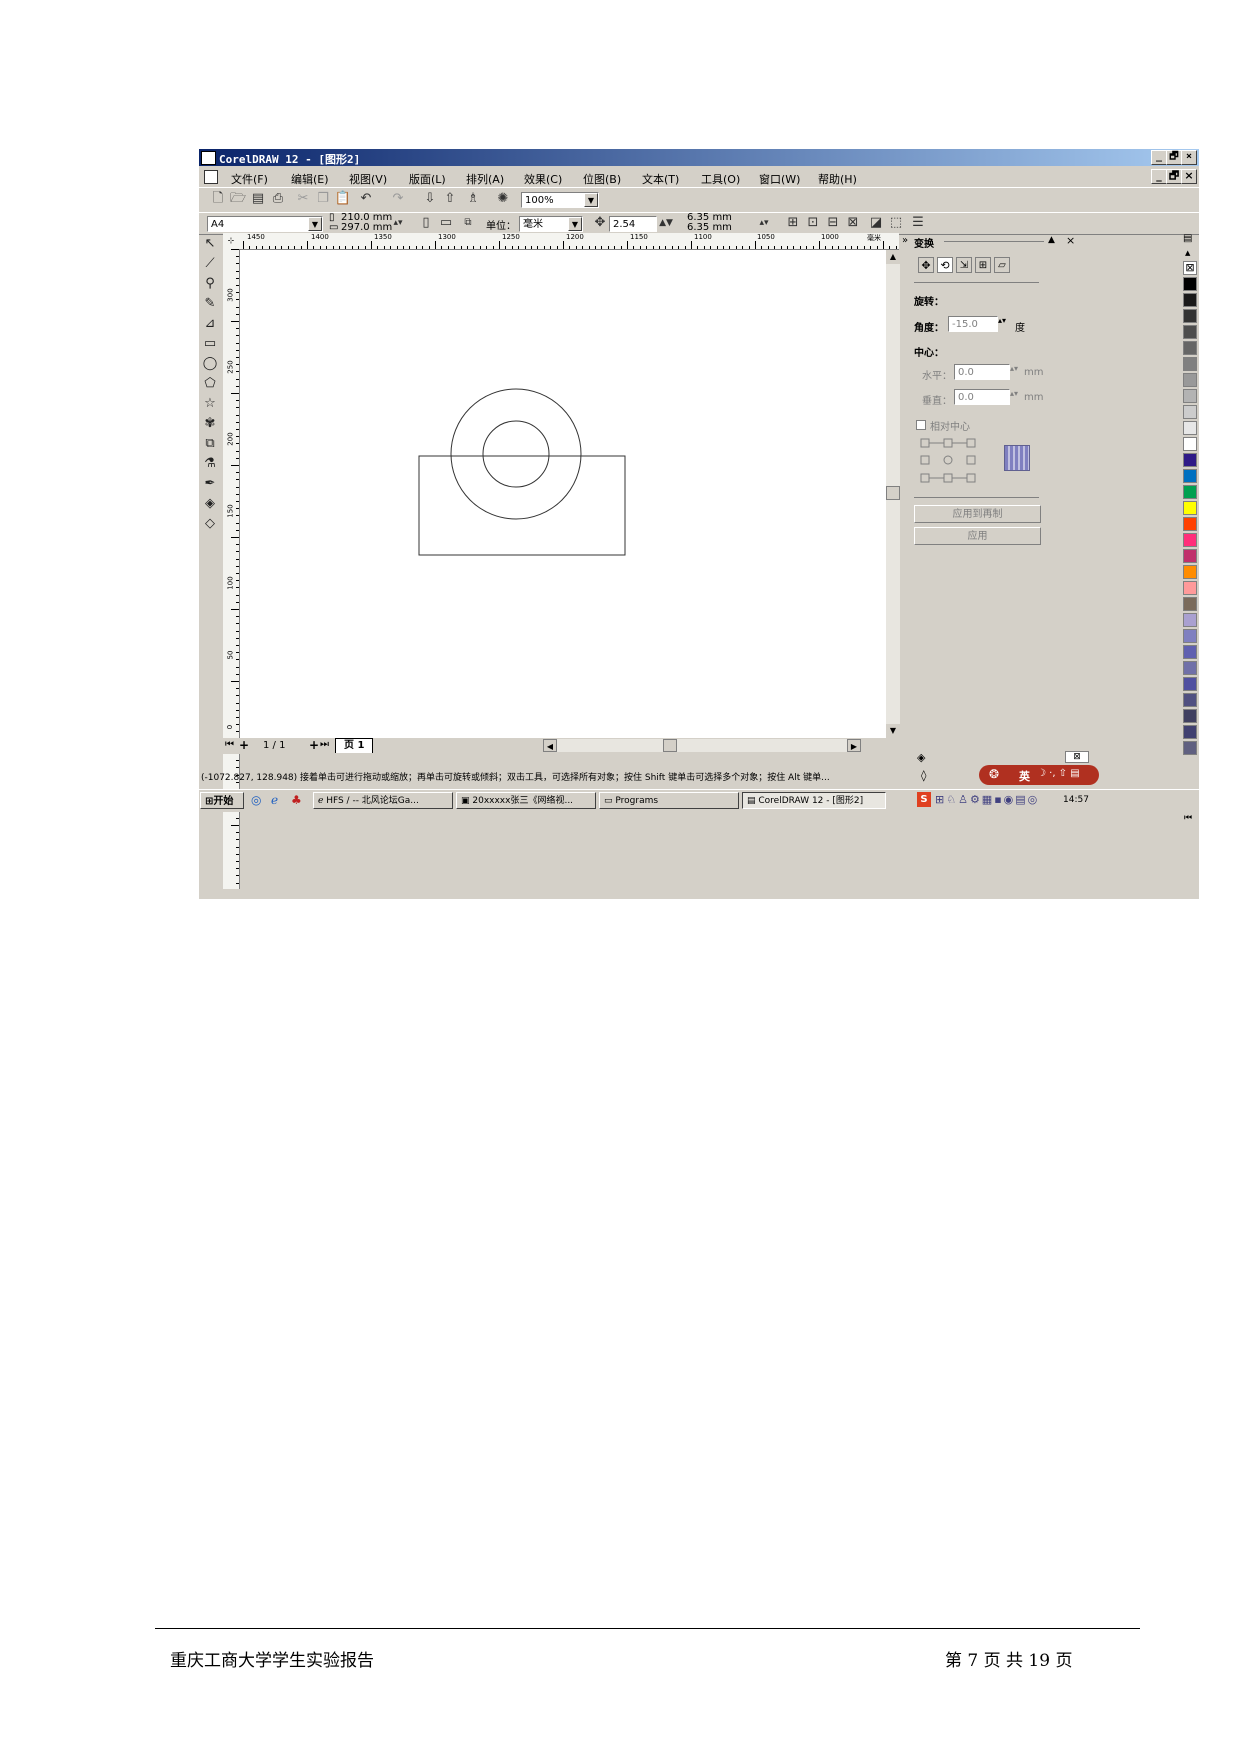 This screenshot has height=1754, width=1241. What do you see at coordinates (666, 223) in the screenshot?
I see `nudge-spinner-icon: ▲▼` at bounding box center [666, 223].